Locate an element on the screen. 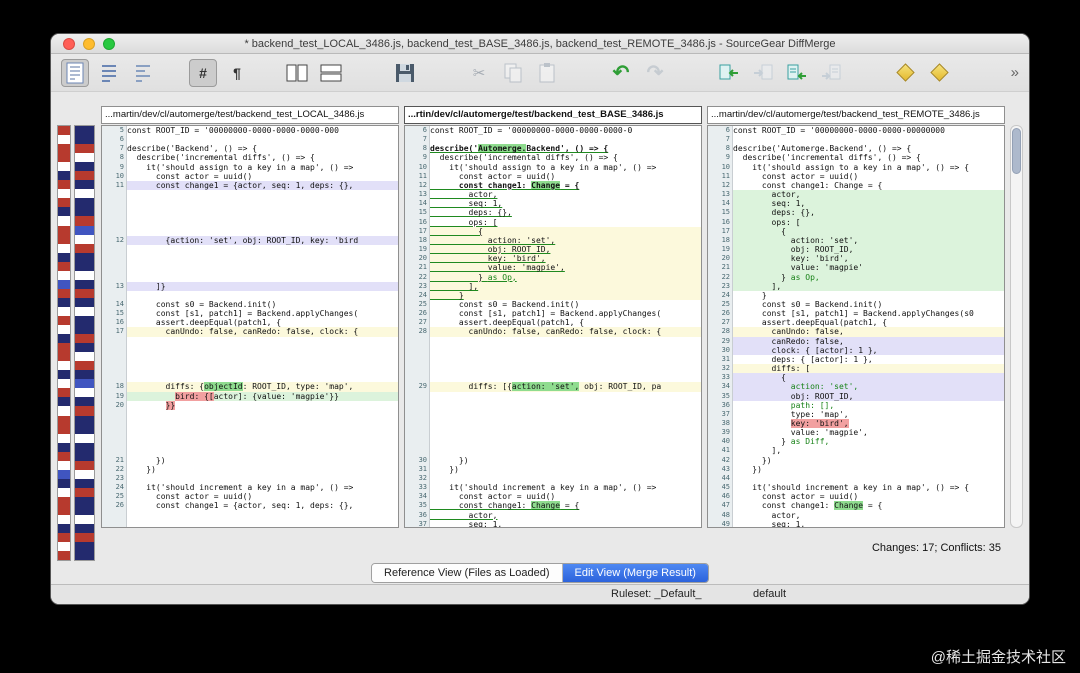 The image size is (1080, 673). toolbar-overflow-button: » is located at coordinates (1015, 72).